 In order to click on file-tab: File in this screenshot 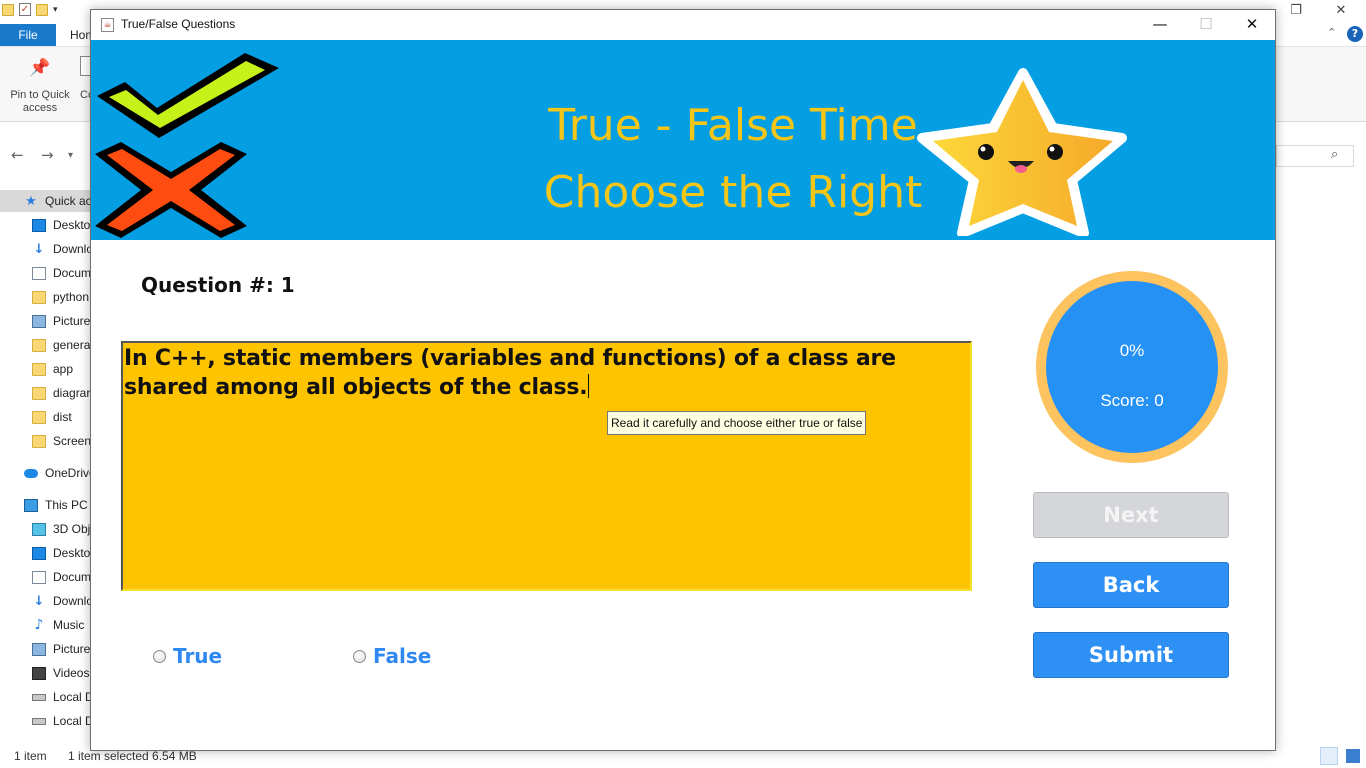, I will do `click(28, 35)`.